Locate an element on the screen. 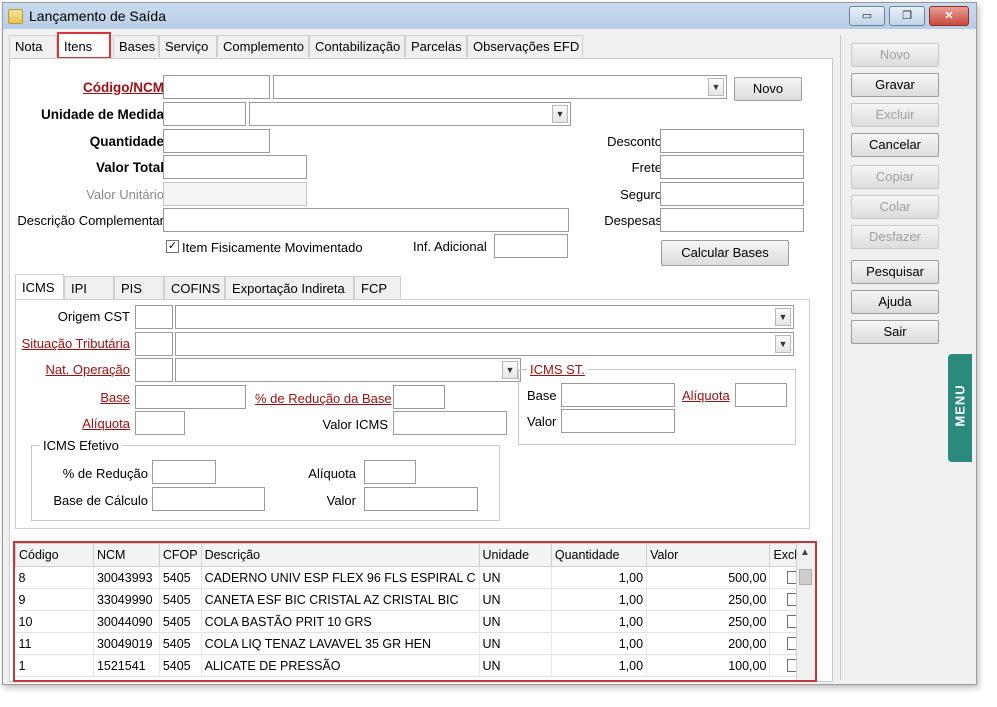 The width and height of the screenshot is (997, 707). col-quantidade: Quantidade is located at coordinates (599, 555).